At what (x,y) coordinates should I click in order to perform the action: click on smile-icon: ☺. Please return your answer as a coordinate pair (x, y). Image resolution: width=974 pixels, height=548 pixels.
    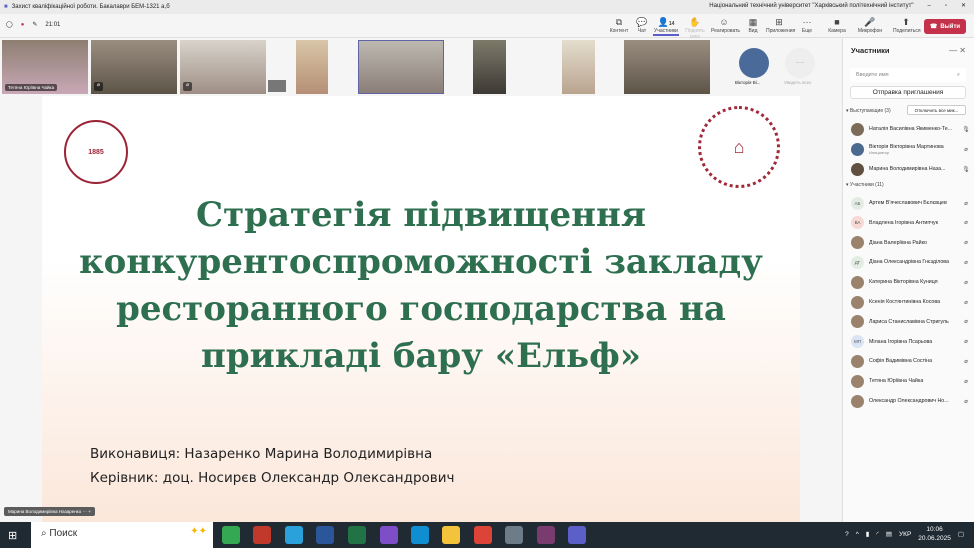
    Looking at the image, I should click on (724, 22).